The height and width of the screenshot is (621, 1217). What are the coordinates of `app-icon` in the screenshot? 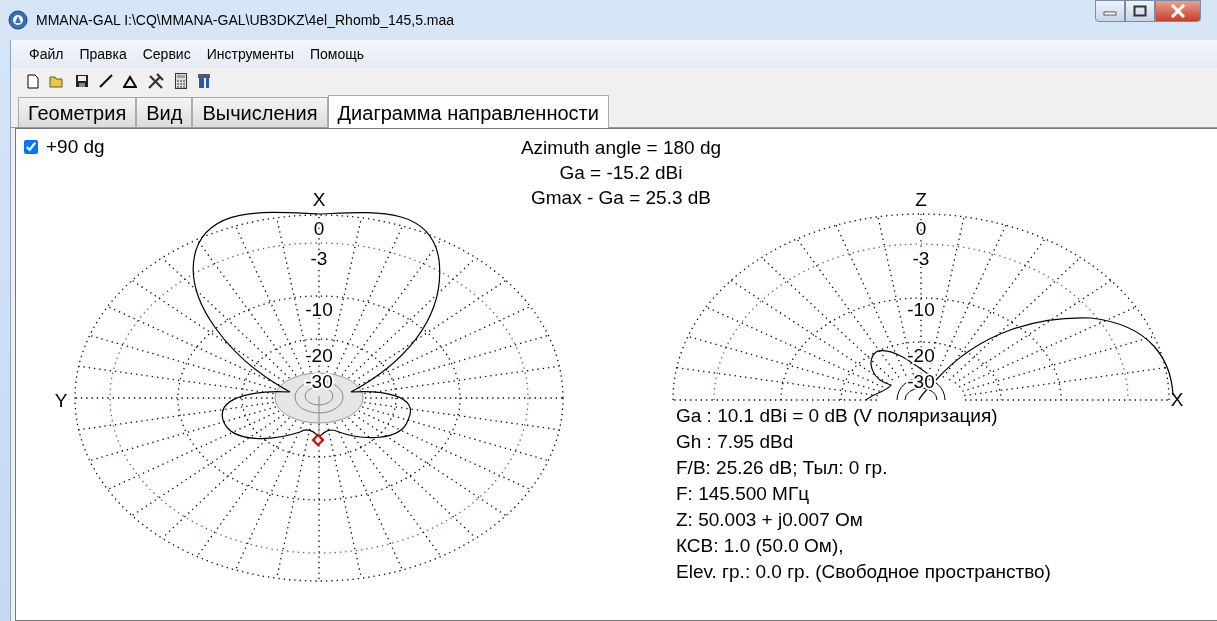 It's located at (18, 20).